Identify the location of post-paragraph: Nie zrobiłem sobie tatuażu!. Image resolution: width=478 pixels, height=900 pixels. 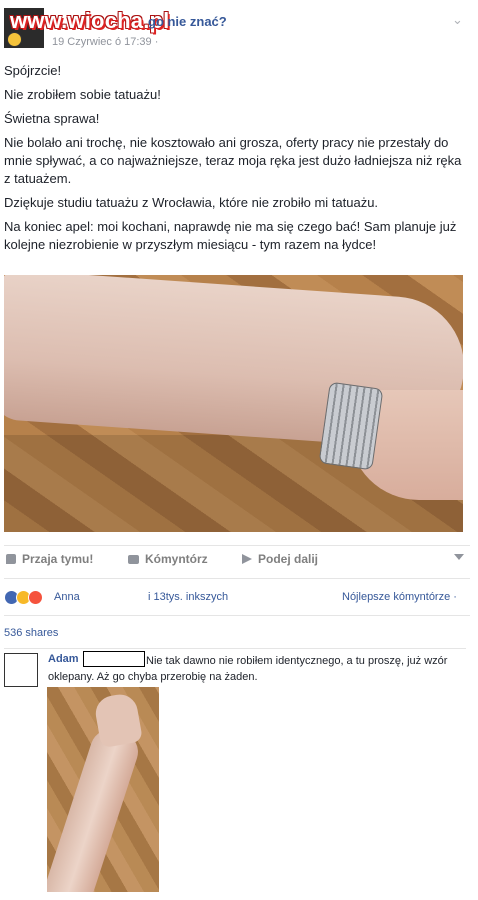
(82, 94).